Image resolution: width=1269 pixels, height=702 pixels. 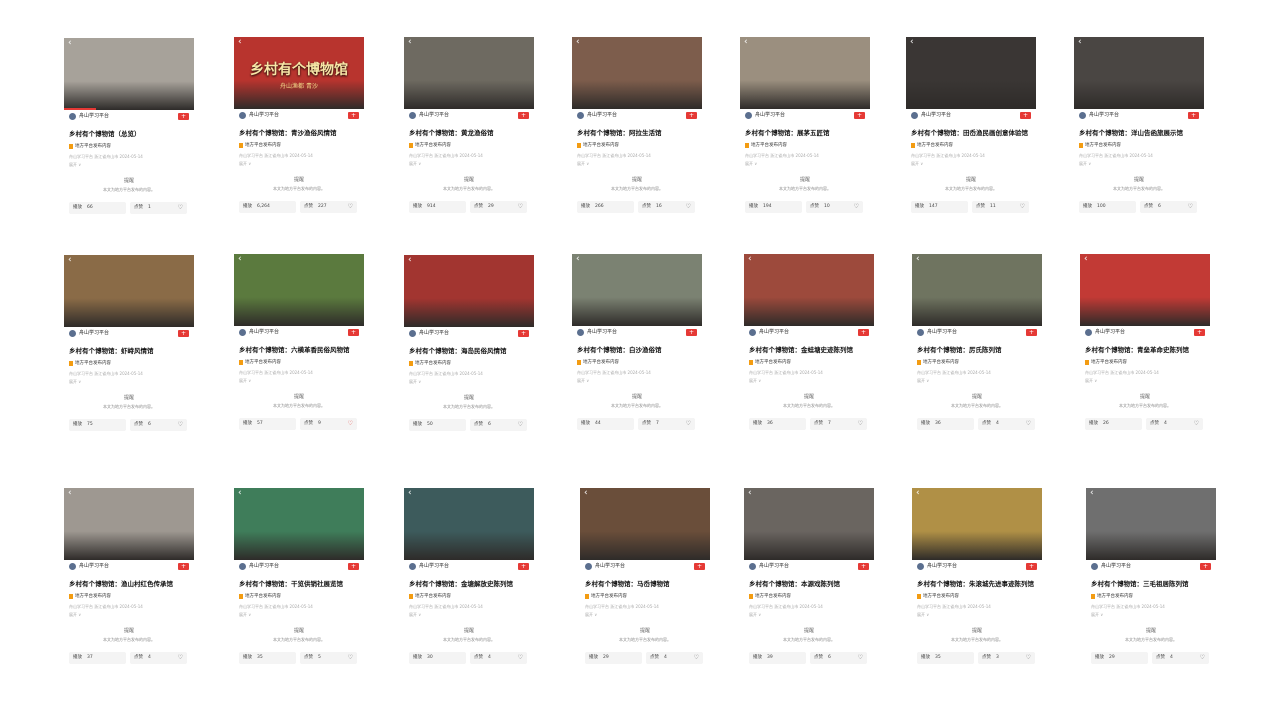 I want to click on video-title: 乡村有个博物馆：金塘解放史陈列馆, so click(x=471, y=584).